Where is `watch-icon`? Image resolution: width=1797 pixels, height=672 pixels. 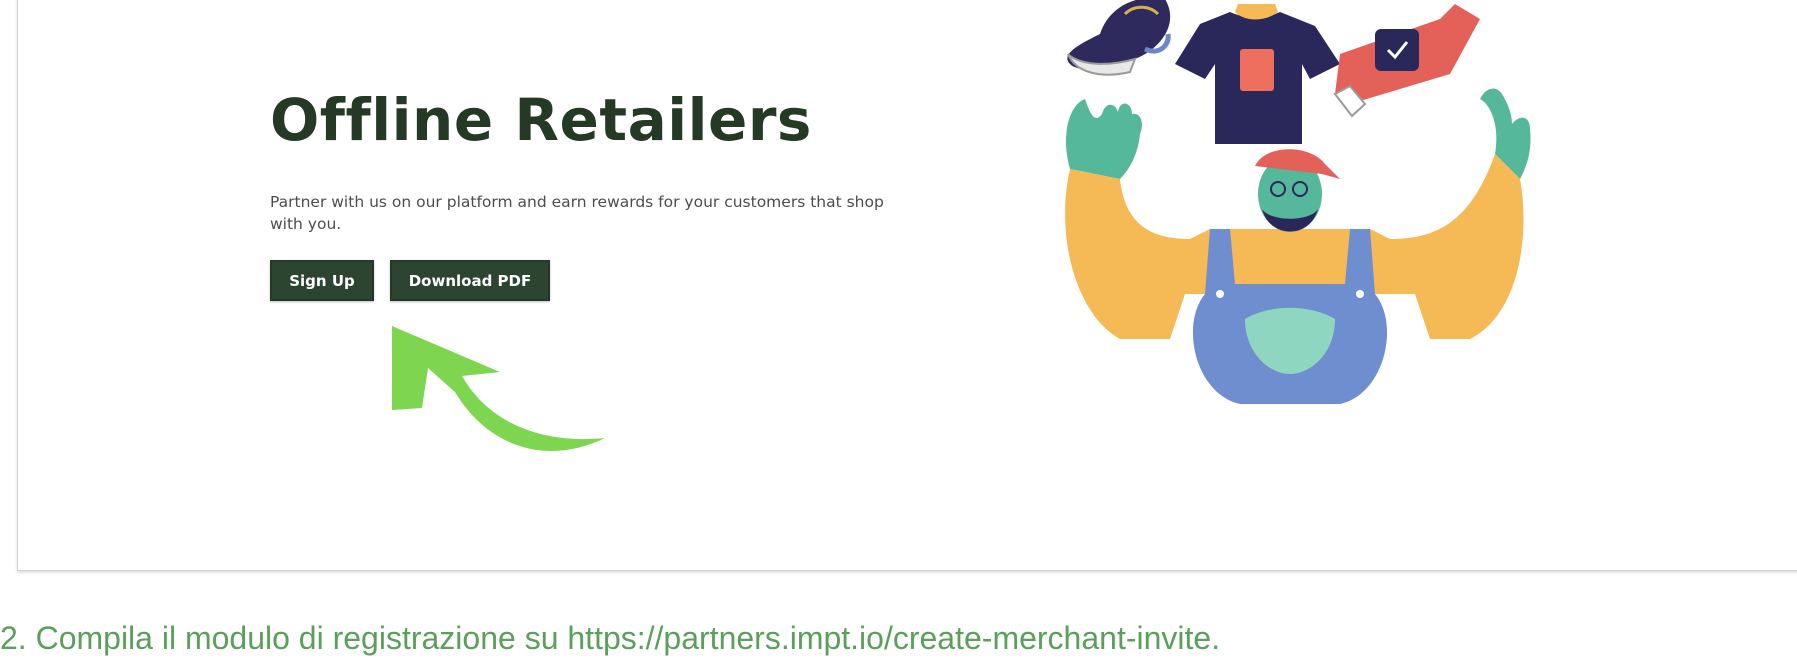
watch-icon is located at coordinates (1406, 61).